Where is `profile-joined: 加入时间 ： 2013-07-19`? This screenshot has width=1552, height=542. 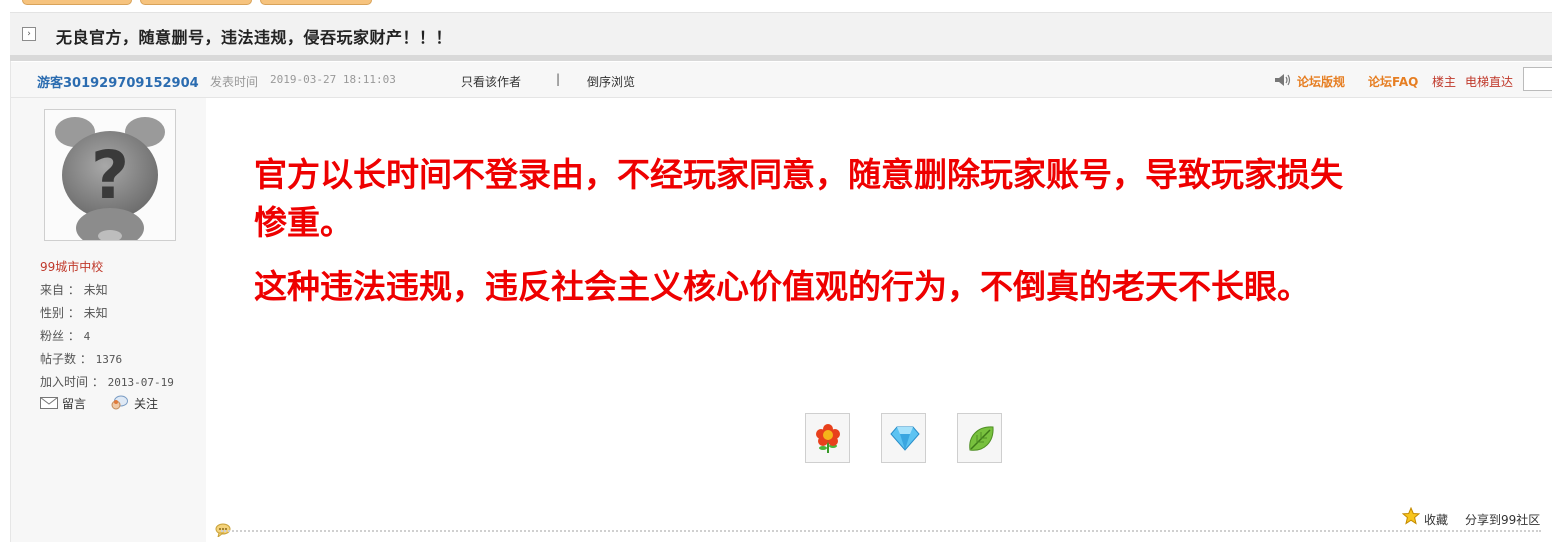 profile-joined: 加入时间 ： 2013-07-19 is located at coordinates (107, 381).